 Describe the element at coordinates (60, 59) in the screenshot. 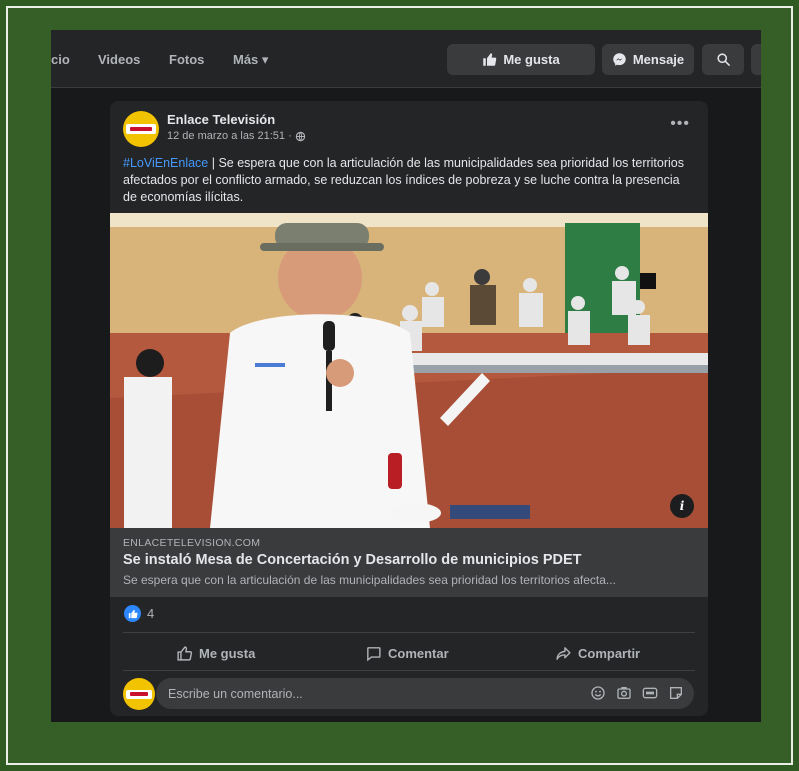

I see `tab-inicio: cio` at that location.